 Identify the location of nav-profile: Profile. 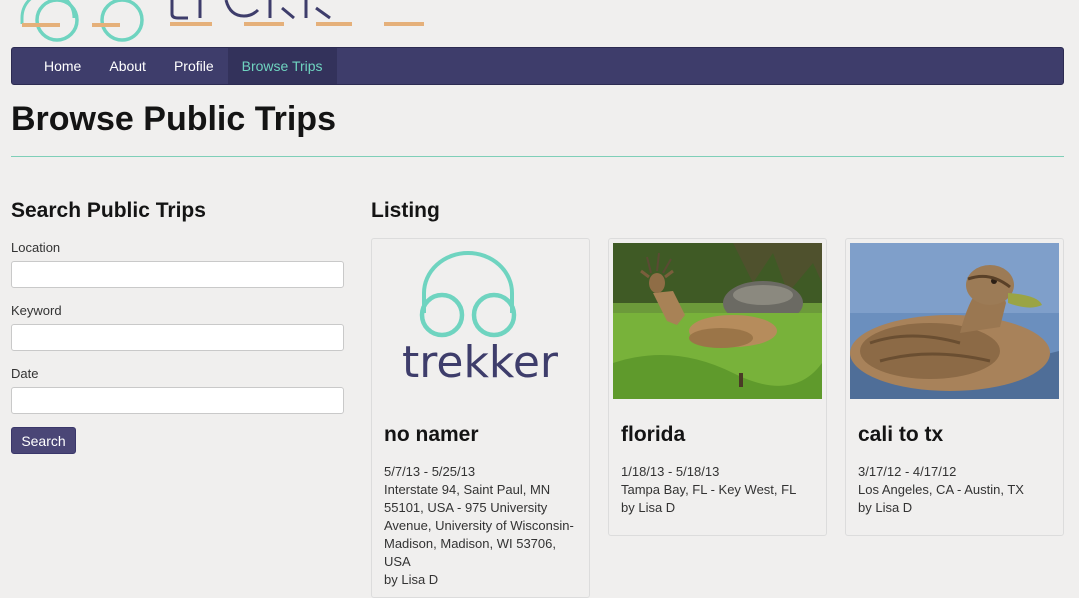
(194, 66).